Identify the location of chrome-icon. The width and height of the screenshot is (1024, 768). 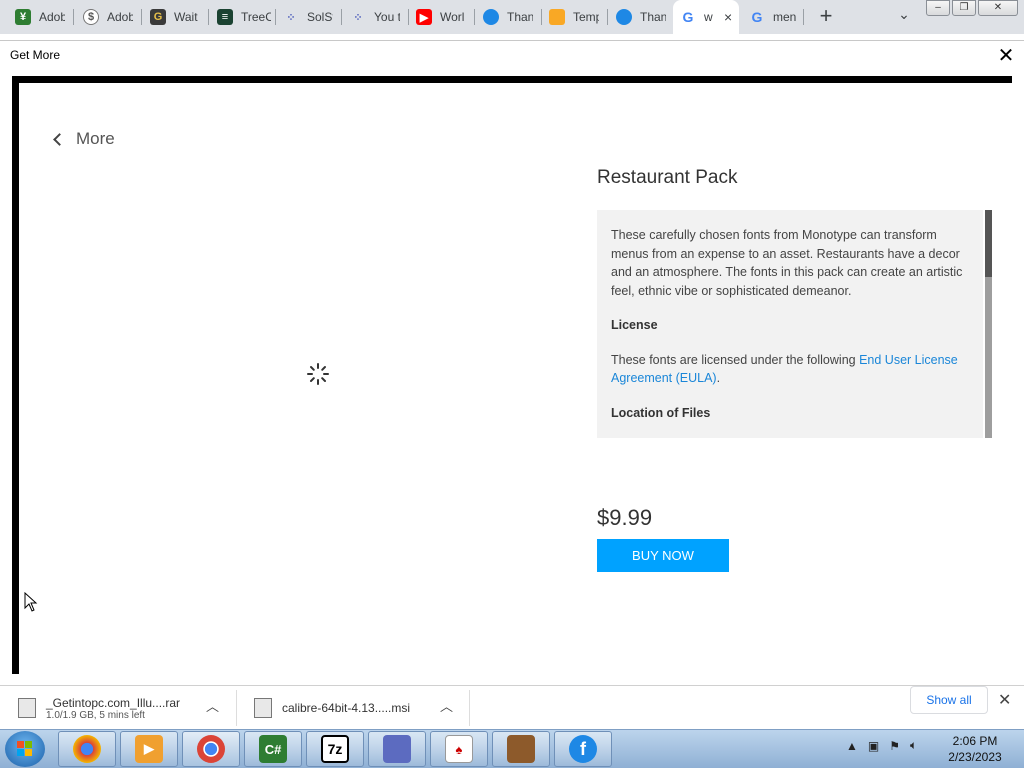
(211, 749).